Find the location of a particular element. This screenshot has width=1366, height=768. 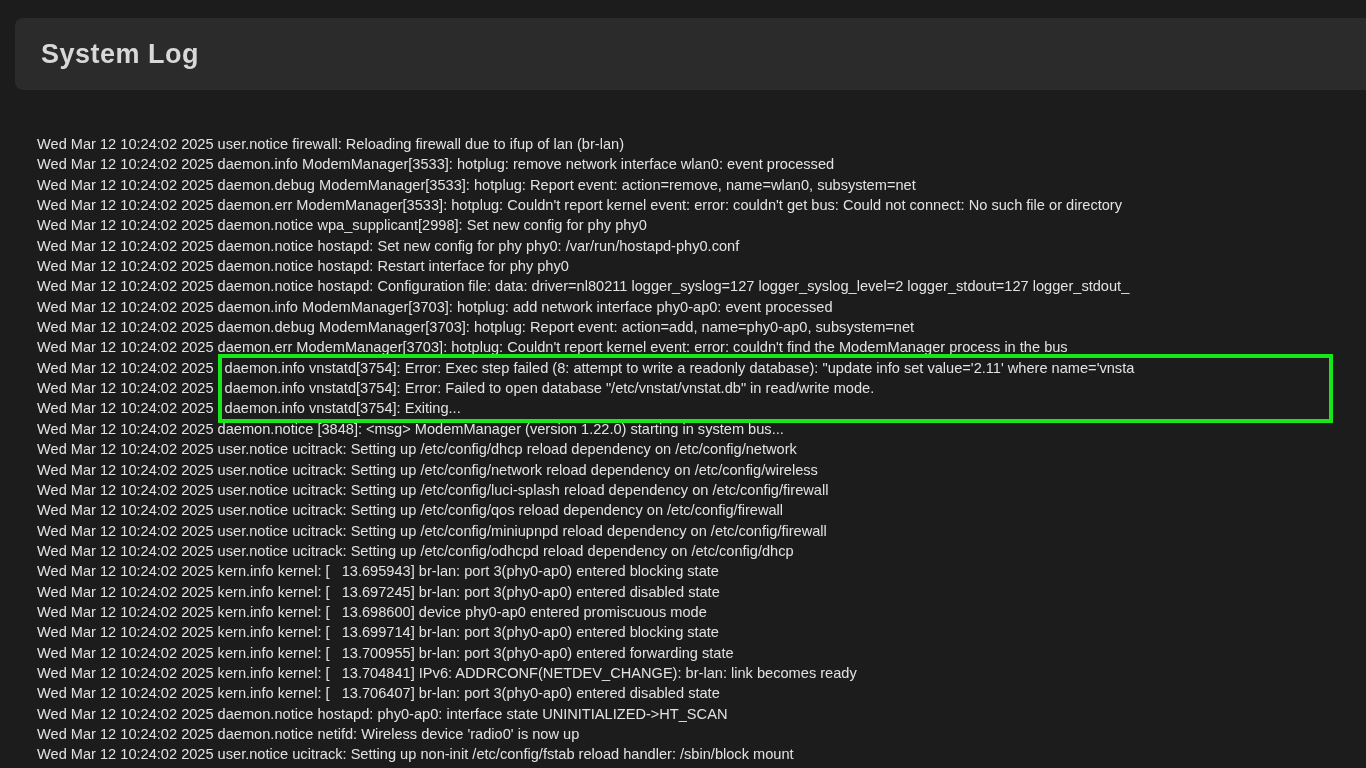

log-message: kern.info kernel: [ 13.704841] IPv6: ADDRCONF(NETDEV_CHANGE): br-lan: link becomes ready is located at coordinates (537, 673).